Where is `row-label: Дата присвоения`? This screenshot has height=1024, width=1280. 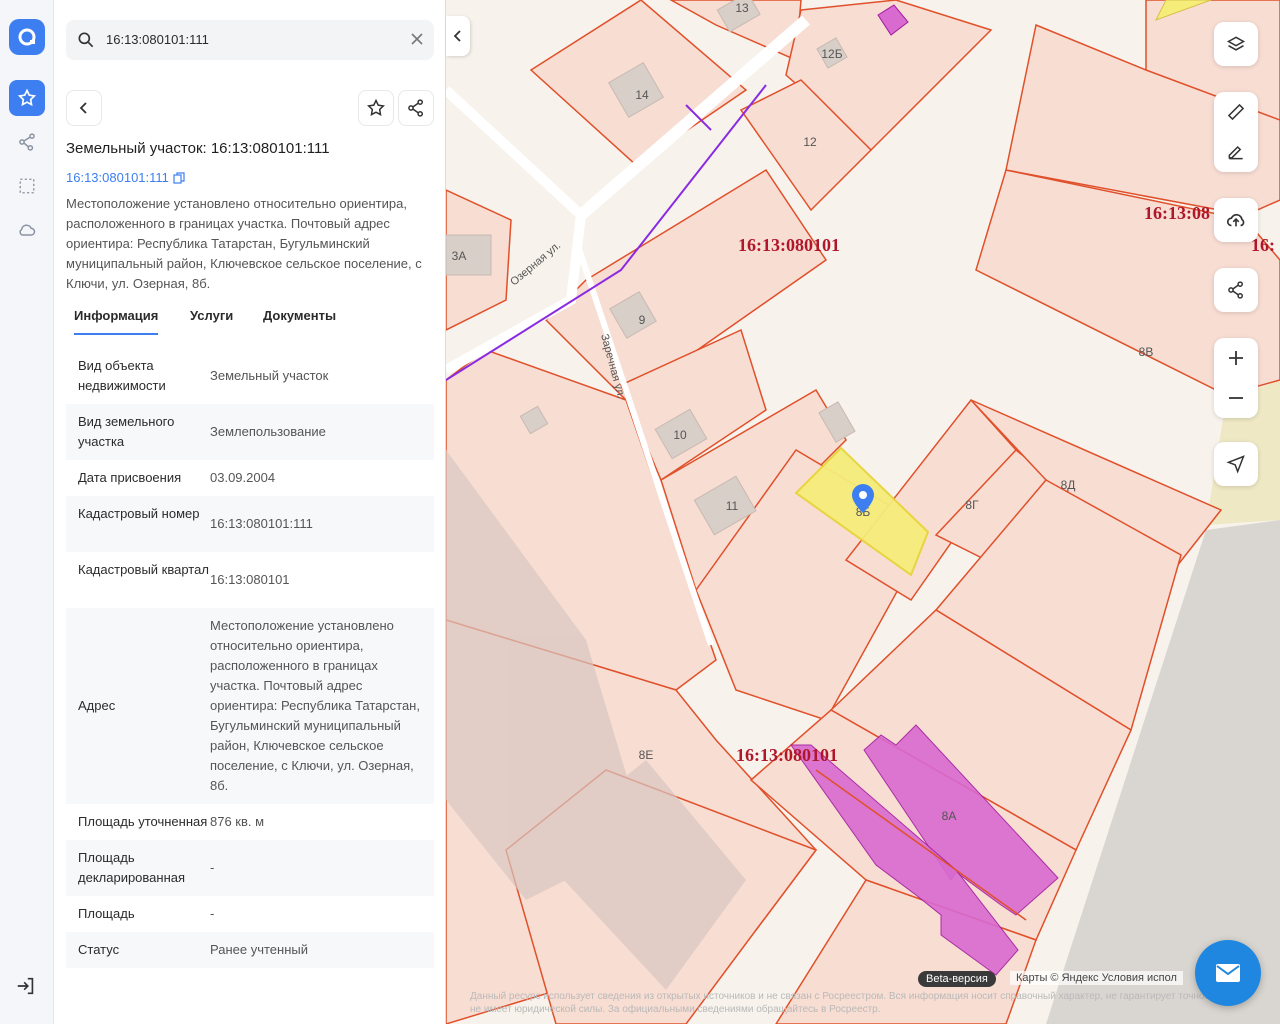 row-label: Дата присвоения is located at coordinates (130, 477).